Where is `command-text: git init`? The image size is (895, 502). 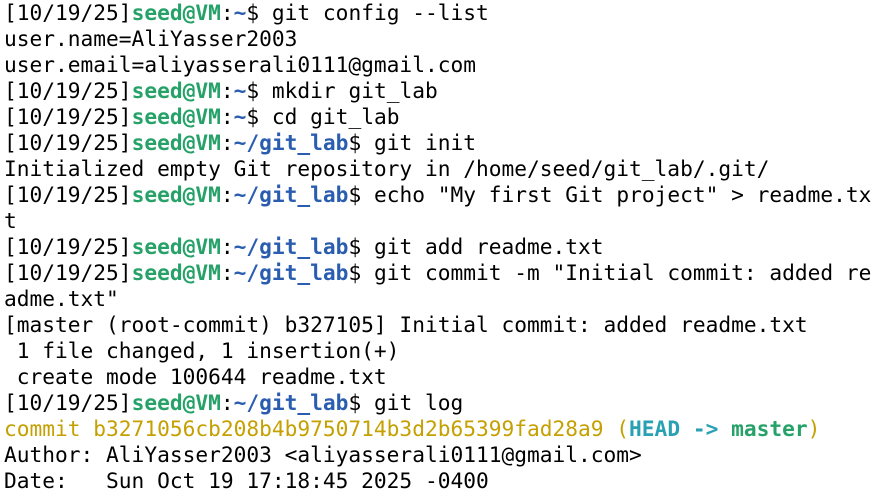 command-text: git init is located at coordinates (425, 142).